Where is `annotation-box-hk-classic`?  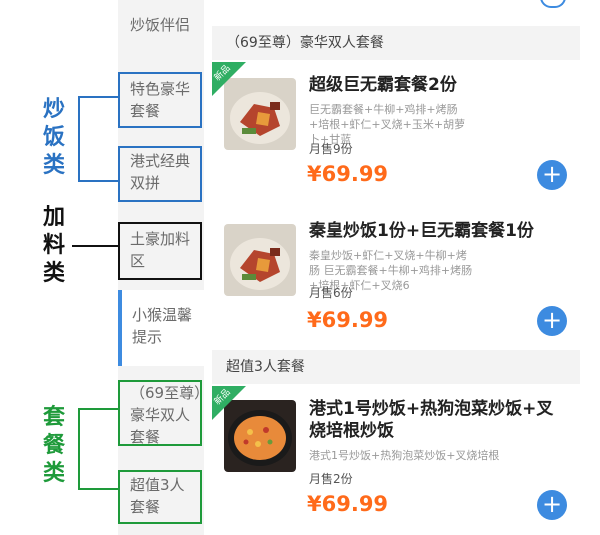 annotation-box-hk-classic is located at coordinates (160, 174).